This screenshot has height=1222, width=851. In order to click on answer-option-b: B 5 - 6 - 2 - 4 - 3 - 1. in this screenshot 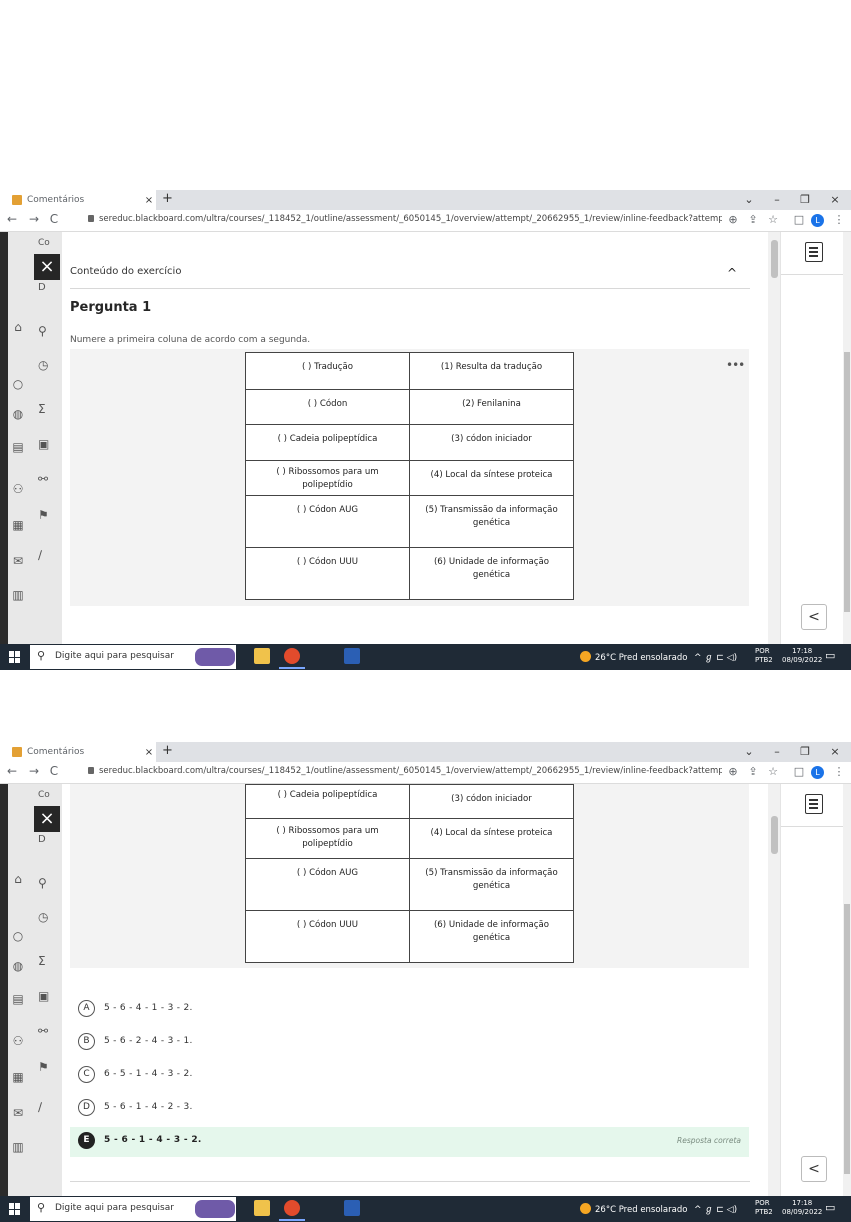, I will do `click(409, 1042)`.